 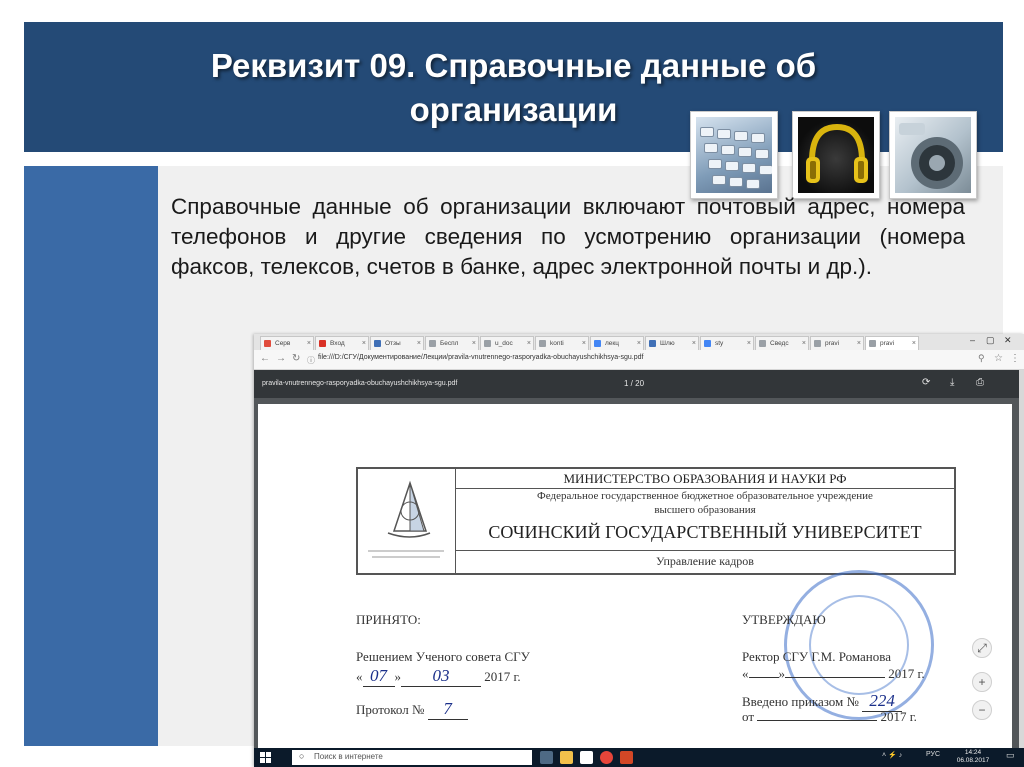 What do you see at coordinates (283, 343) in the screenshot?
I see `tab-label: Серв` at bounding box center [283, 343].